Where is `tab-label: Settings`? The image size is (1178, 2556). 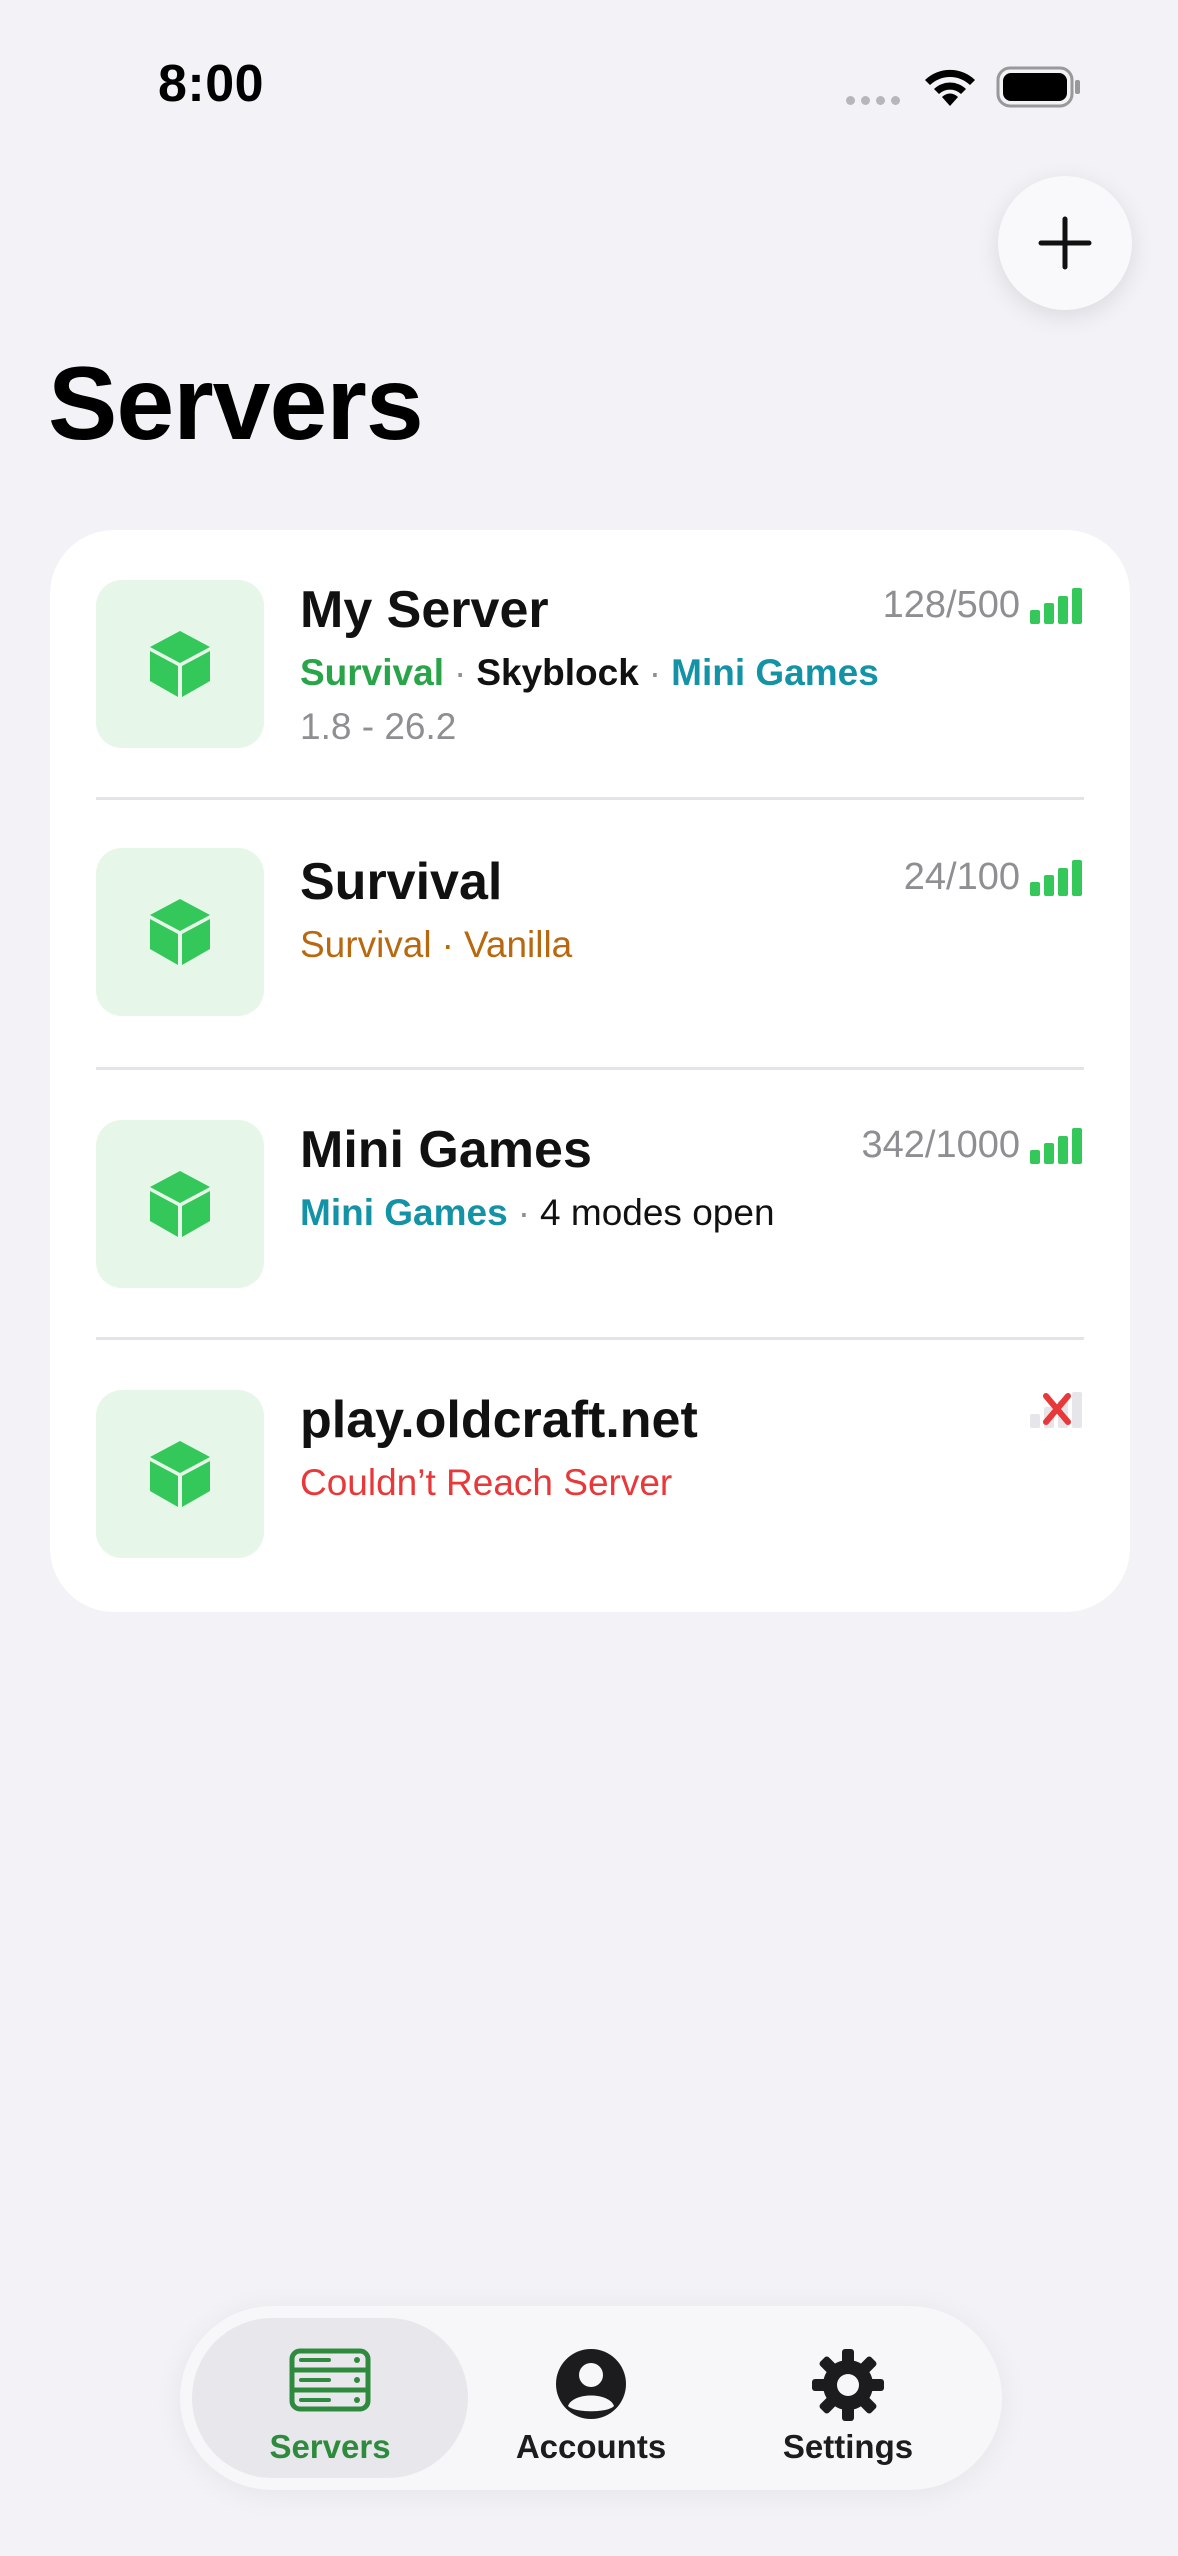 tab-label: Settings is located at coordinates (848, 2446).